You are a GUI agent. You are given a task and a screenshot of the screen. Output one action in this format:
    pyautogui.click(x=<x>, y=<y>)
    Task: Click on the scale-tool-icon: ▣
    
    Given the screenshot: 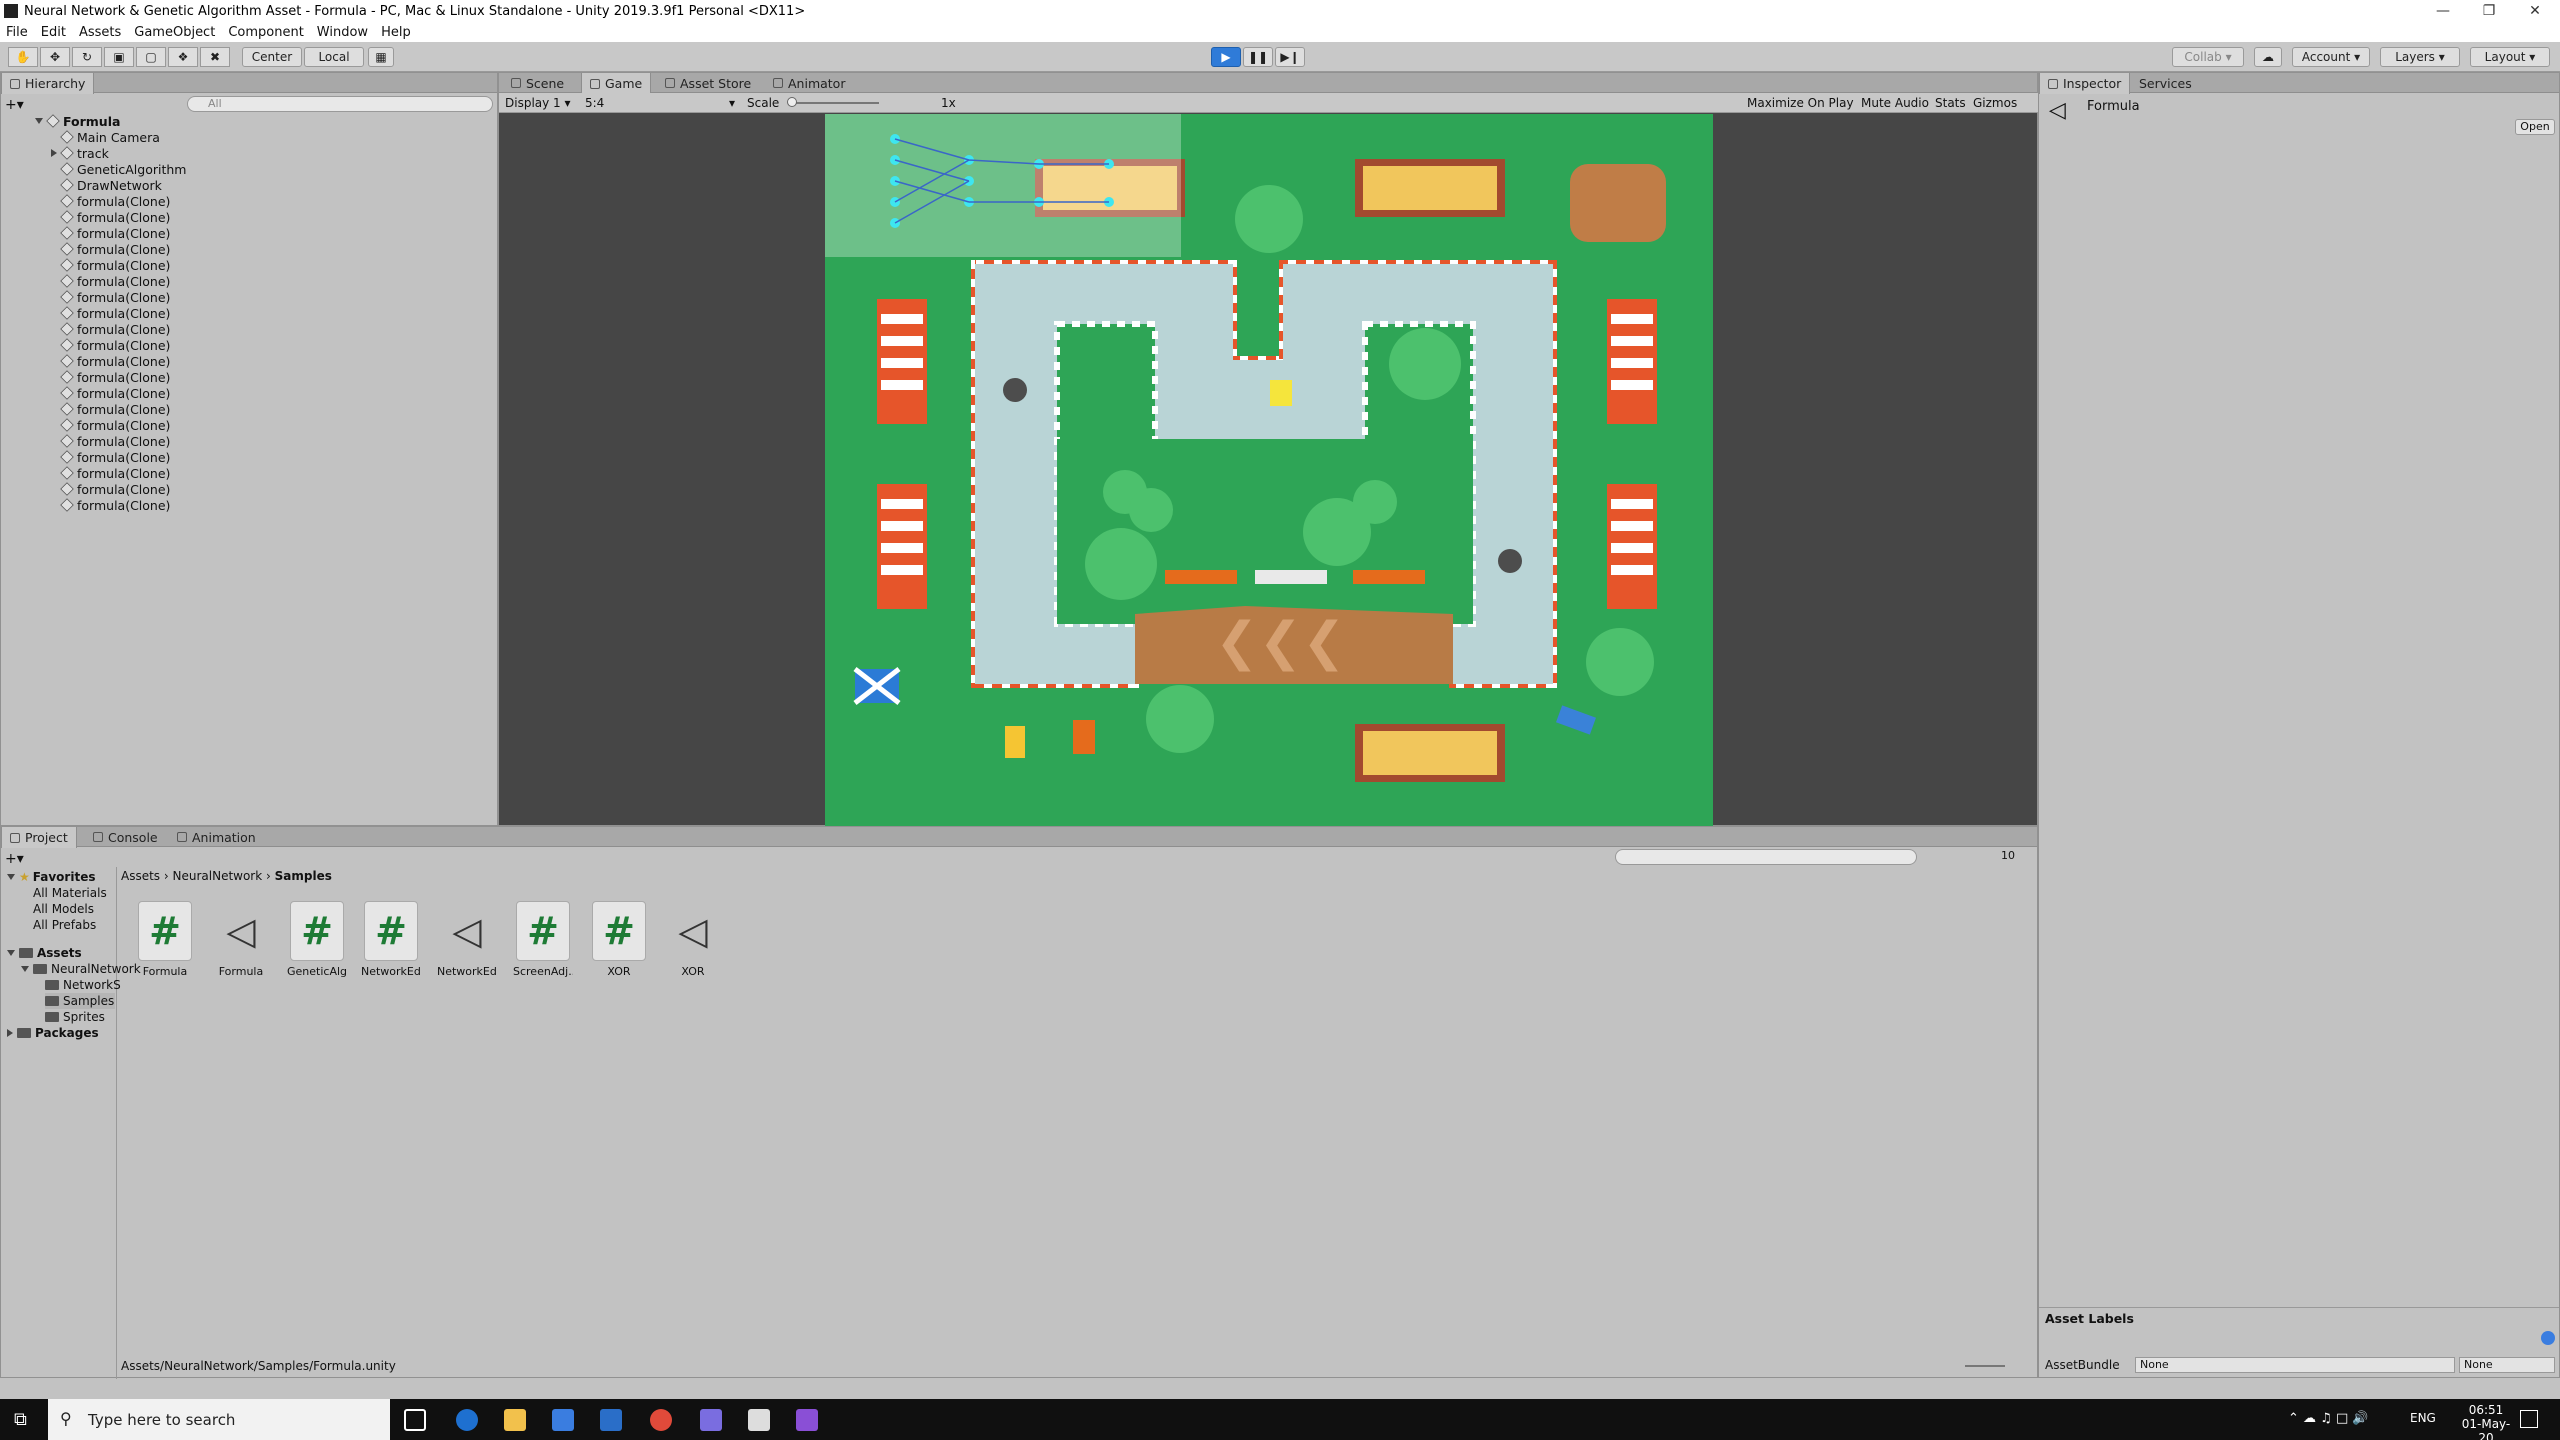 What is the action you would take?
    pyautogui.click(x=119, y=57)
    